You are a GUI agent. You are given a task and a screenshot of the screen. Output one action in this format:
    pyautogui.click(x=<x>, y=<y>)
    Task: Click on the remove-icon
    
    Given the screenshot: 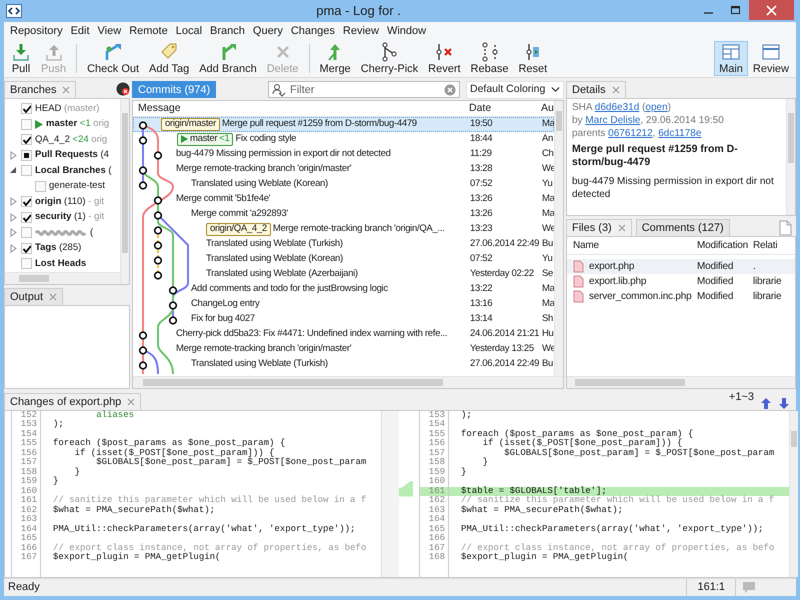 What is the action you would take?
    pyautogui.click(x=123, y=89)
    